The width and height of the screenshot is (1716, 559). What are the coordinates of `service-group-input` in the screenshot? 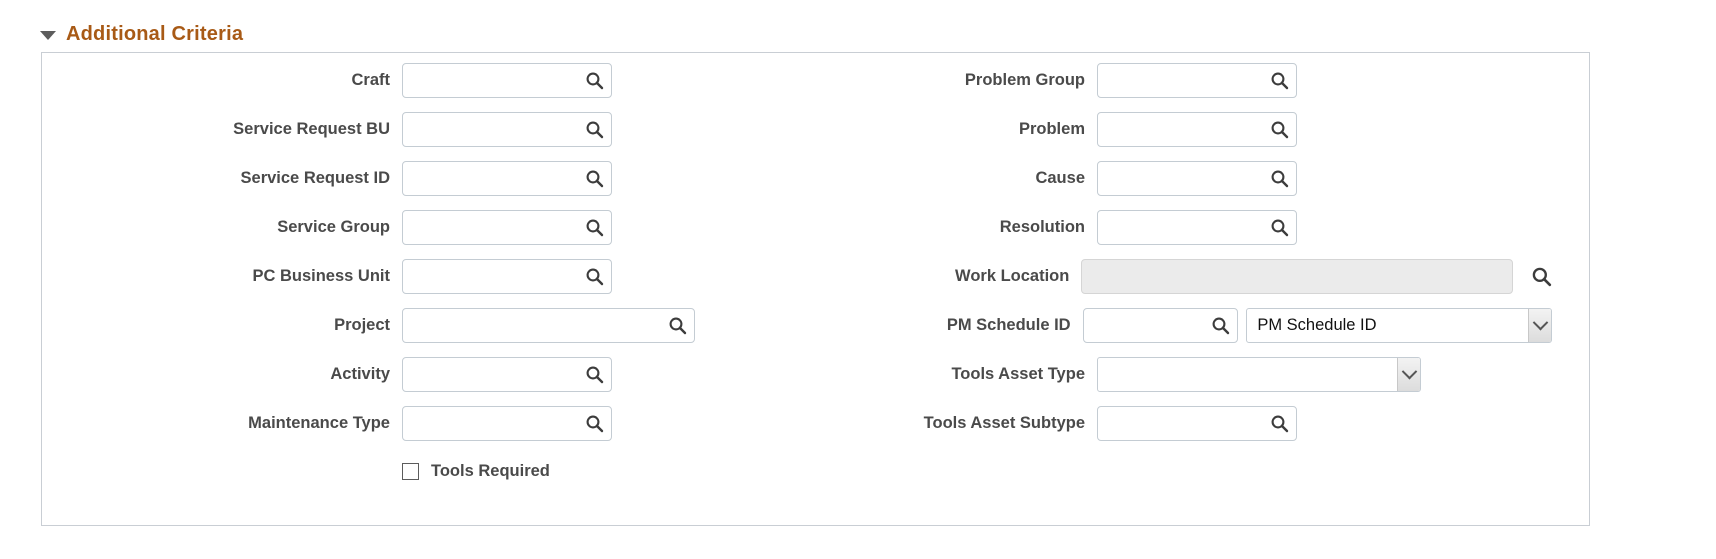 It's located at (507, 227).